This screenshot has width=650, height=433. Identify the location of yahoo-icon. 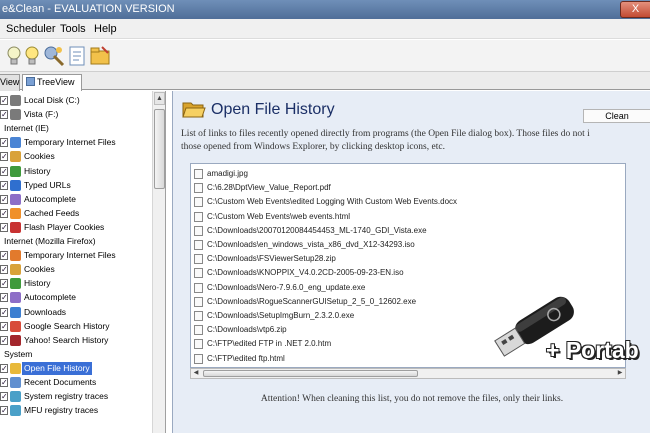
(15, 340).